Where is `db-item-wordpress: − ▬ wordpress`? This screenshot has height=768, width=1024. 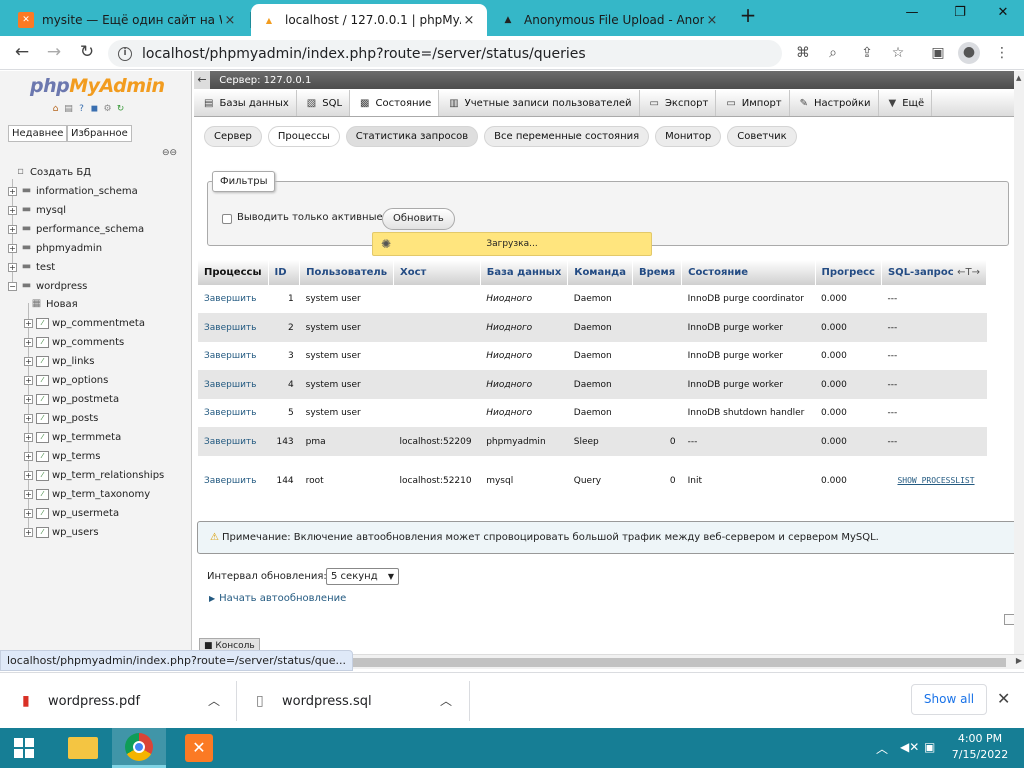
db-item-wordpress: − ▬ wordpress is located at coordinates (47, 286).